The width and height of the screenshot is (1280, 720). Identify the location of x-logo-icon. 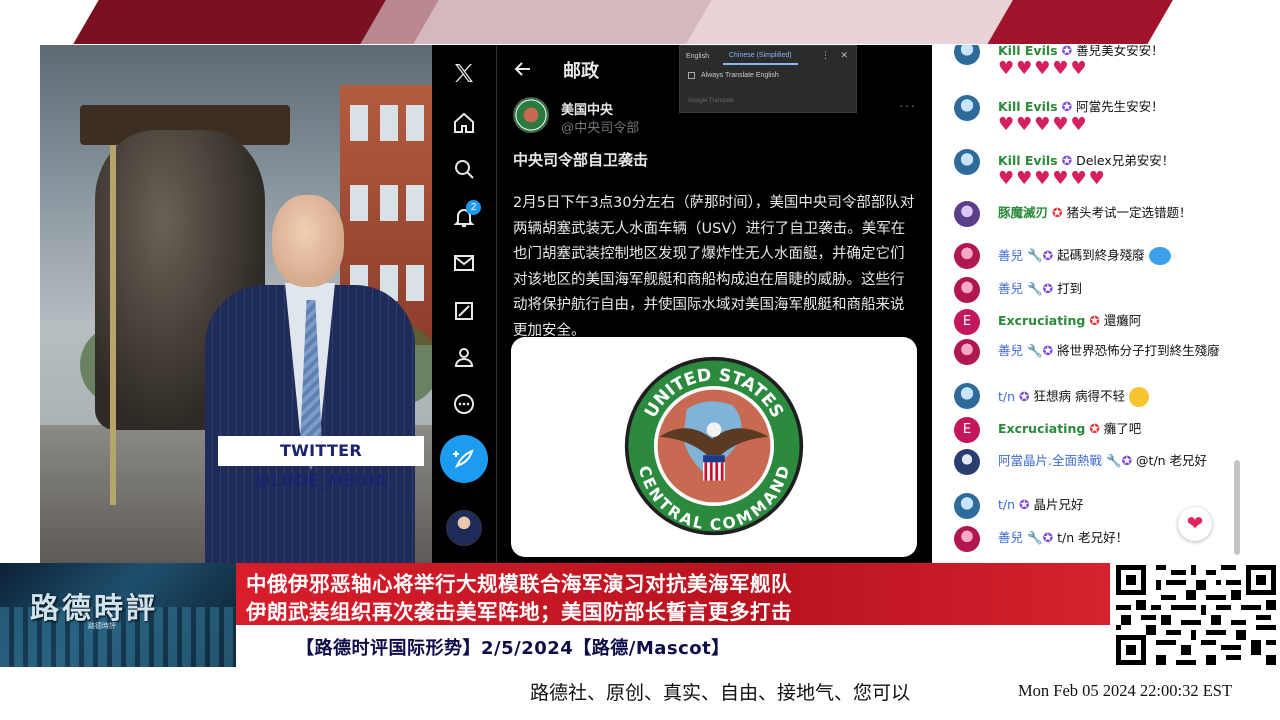
(464, 73).